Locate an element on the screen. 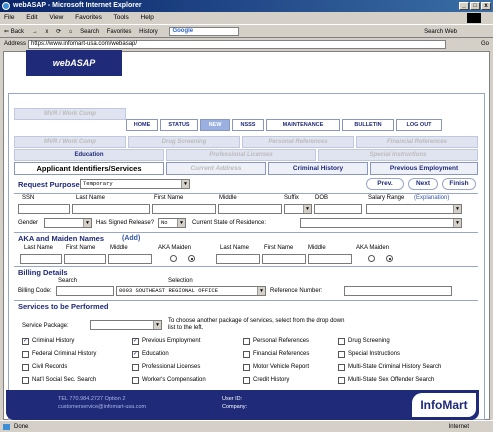 This screenshot has height=432, width=493. close-button: x is located at coordinates (486, 6).